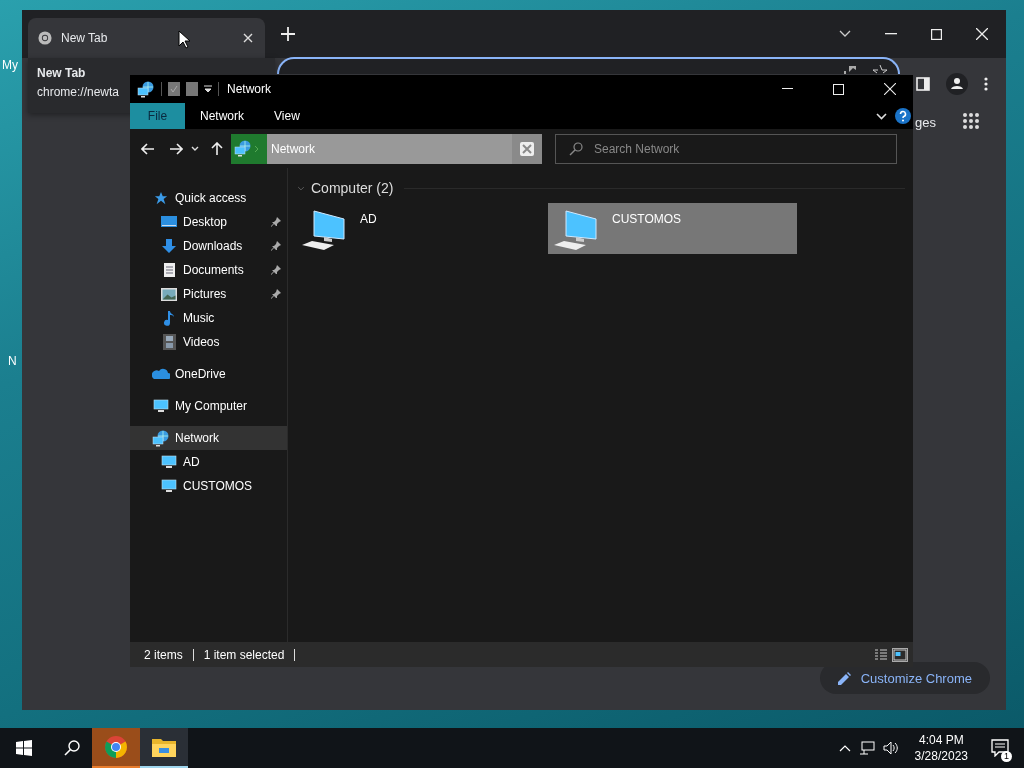 Image resolution: width=1024 pixels, height=768 pixels. What do you see at coordinates (249, 654) in the screenshot?
I see `status-text: 1 item selected` at bounding box center [249, 654].